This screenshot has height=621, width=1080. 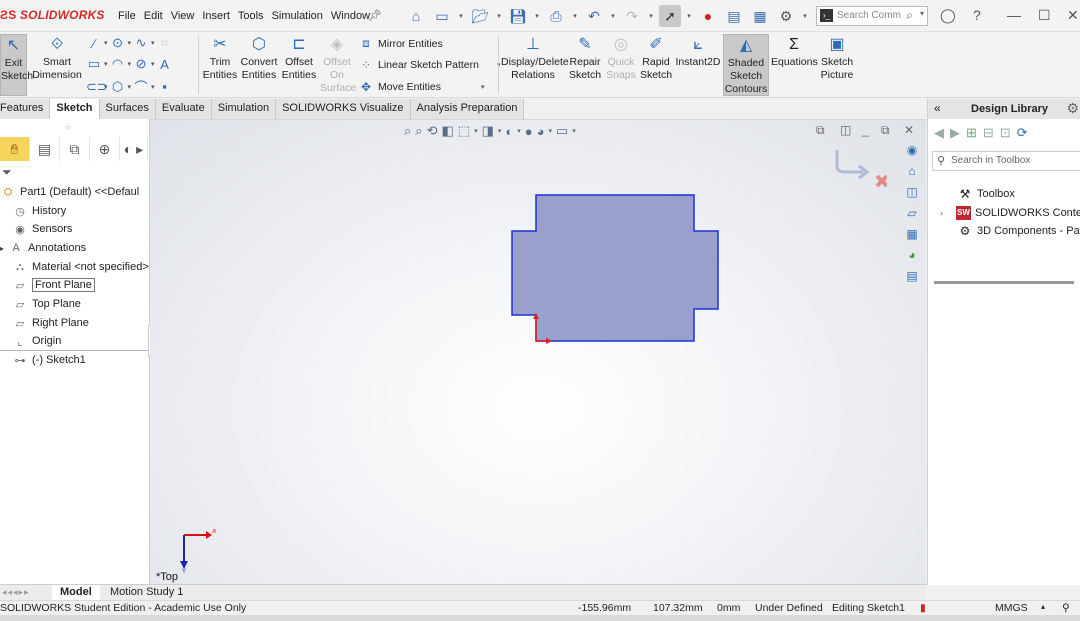 What do you see at coordinates (1010, 231) in the screenshot?
I see `library-item-3d-components: ⚙ 3D Components - Part` at bounding box center [1010, 231].